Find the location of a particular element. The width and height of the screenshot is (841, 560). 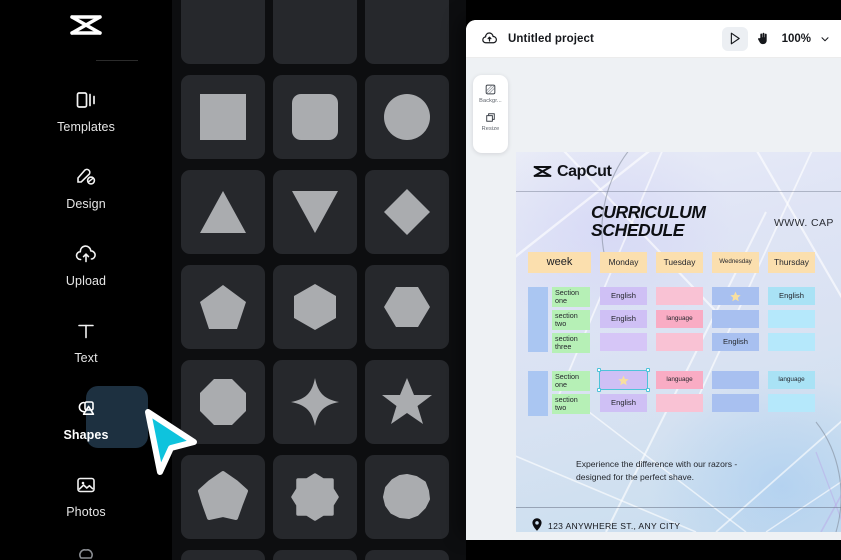

schedule-day-header-wednesday: Wednesday is located at coordinates (735, 262).